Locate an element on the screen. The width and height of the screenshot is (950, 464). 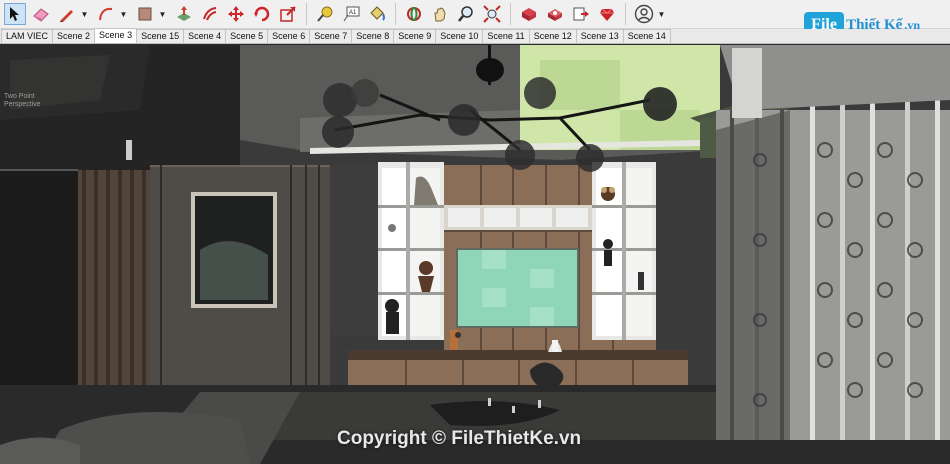
warehouse-icon is located at coordinates (529, 14).